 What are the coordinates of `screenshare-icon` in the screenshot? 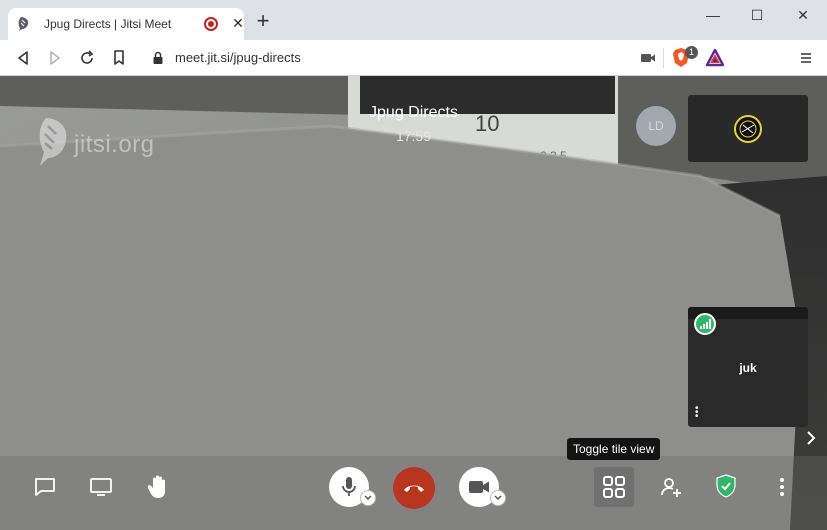 It's located at (101, 487).